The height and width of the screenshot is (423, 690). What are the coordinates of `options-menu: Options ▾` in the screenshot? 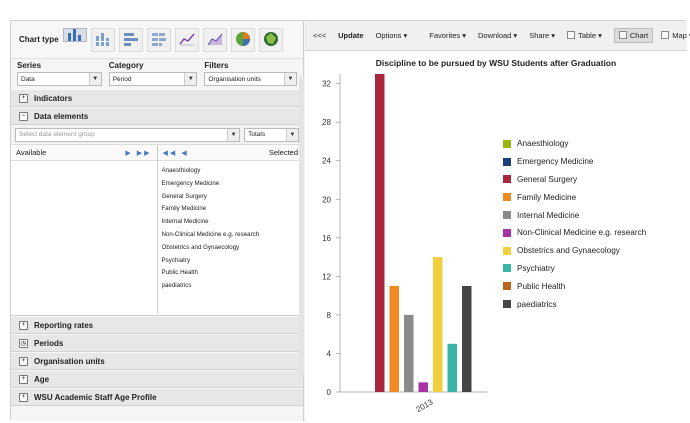 It's located at (392, 35).